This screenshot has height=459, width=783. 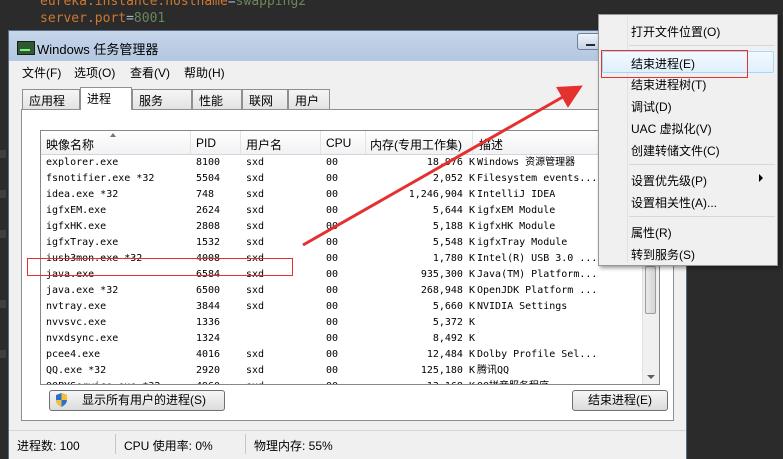 What do you see at coordinates (453, 322) in the screenshot?
I see `process-memory-cell: 5,372 K` at bounding box center [453, 322].